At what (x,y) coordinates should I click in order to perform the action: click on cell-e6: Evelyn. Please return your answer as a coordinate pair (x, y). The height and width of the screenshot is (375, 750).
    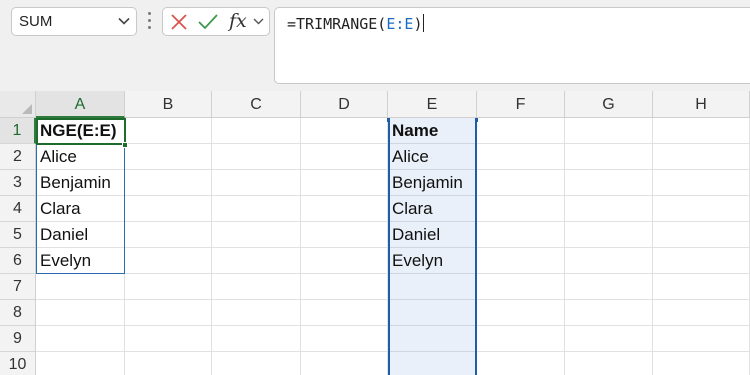
    Looking at the image, I should click on (432, 261).